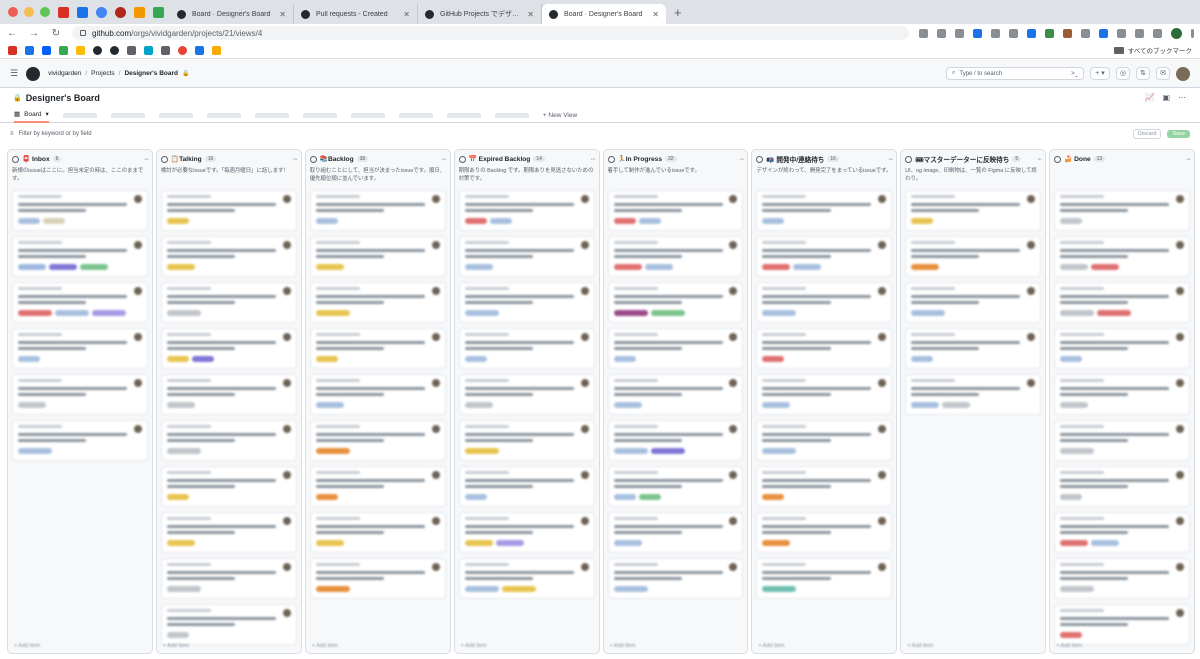  I want to click on browser-tab: Pull requests - Created ✕, so click(356, 14).